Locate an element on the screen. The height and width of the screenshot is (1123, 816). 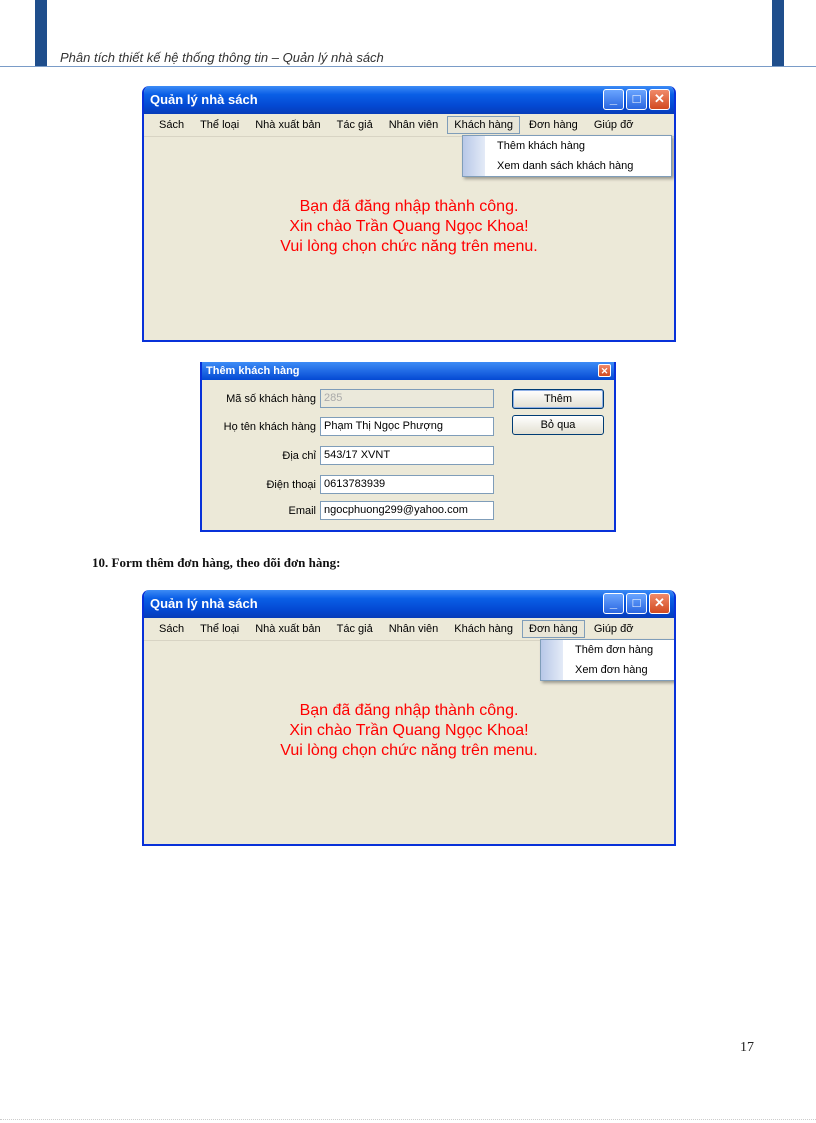
field-customer-id: Mã số khách hàng 285 is located at coordinates (352, 400).